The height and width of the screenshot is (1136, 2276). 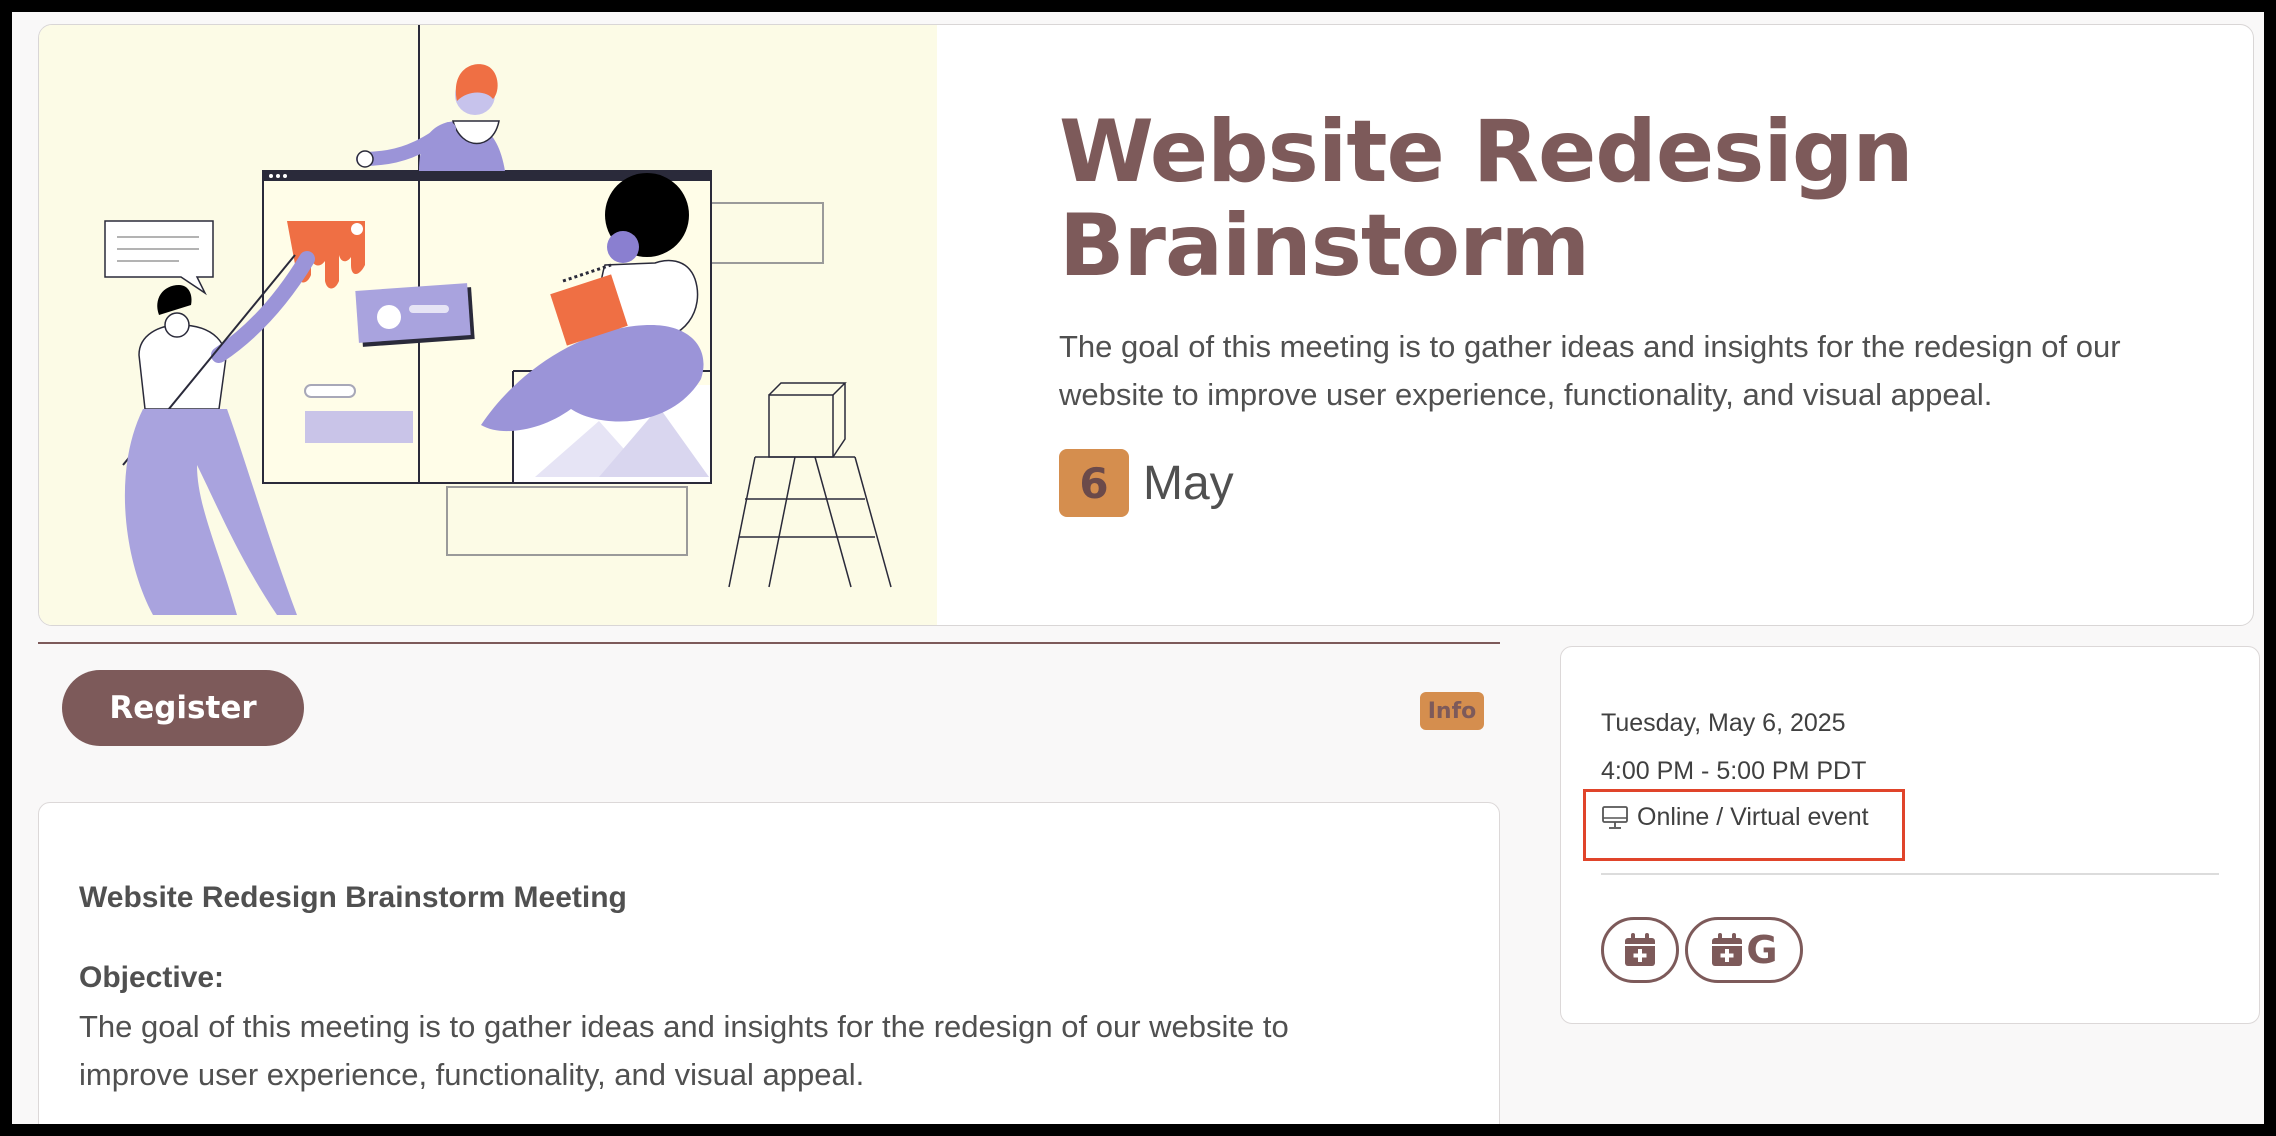 I want to click on event-time: 4:00 PM - 5:00 PM PDT, so click(x=1734, y=771).